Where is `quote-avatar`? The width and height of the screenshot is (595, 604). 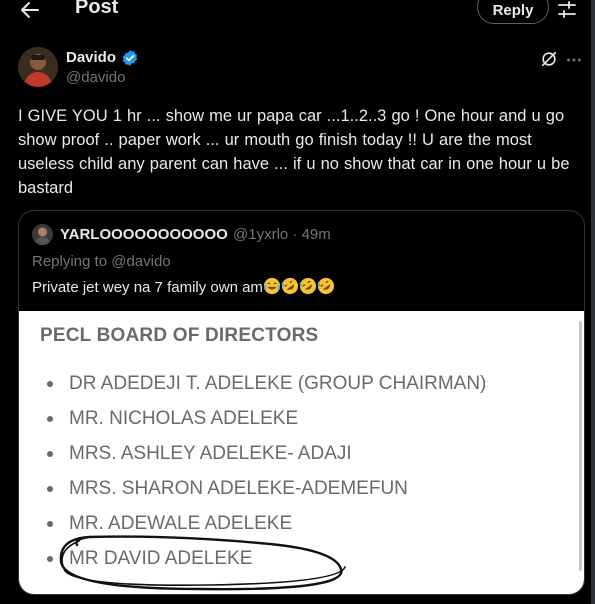 quote-avatar is located at coordinates (42, 234).